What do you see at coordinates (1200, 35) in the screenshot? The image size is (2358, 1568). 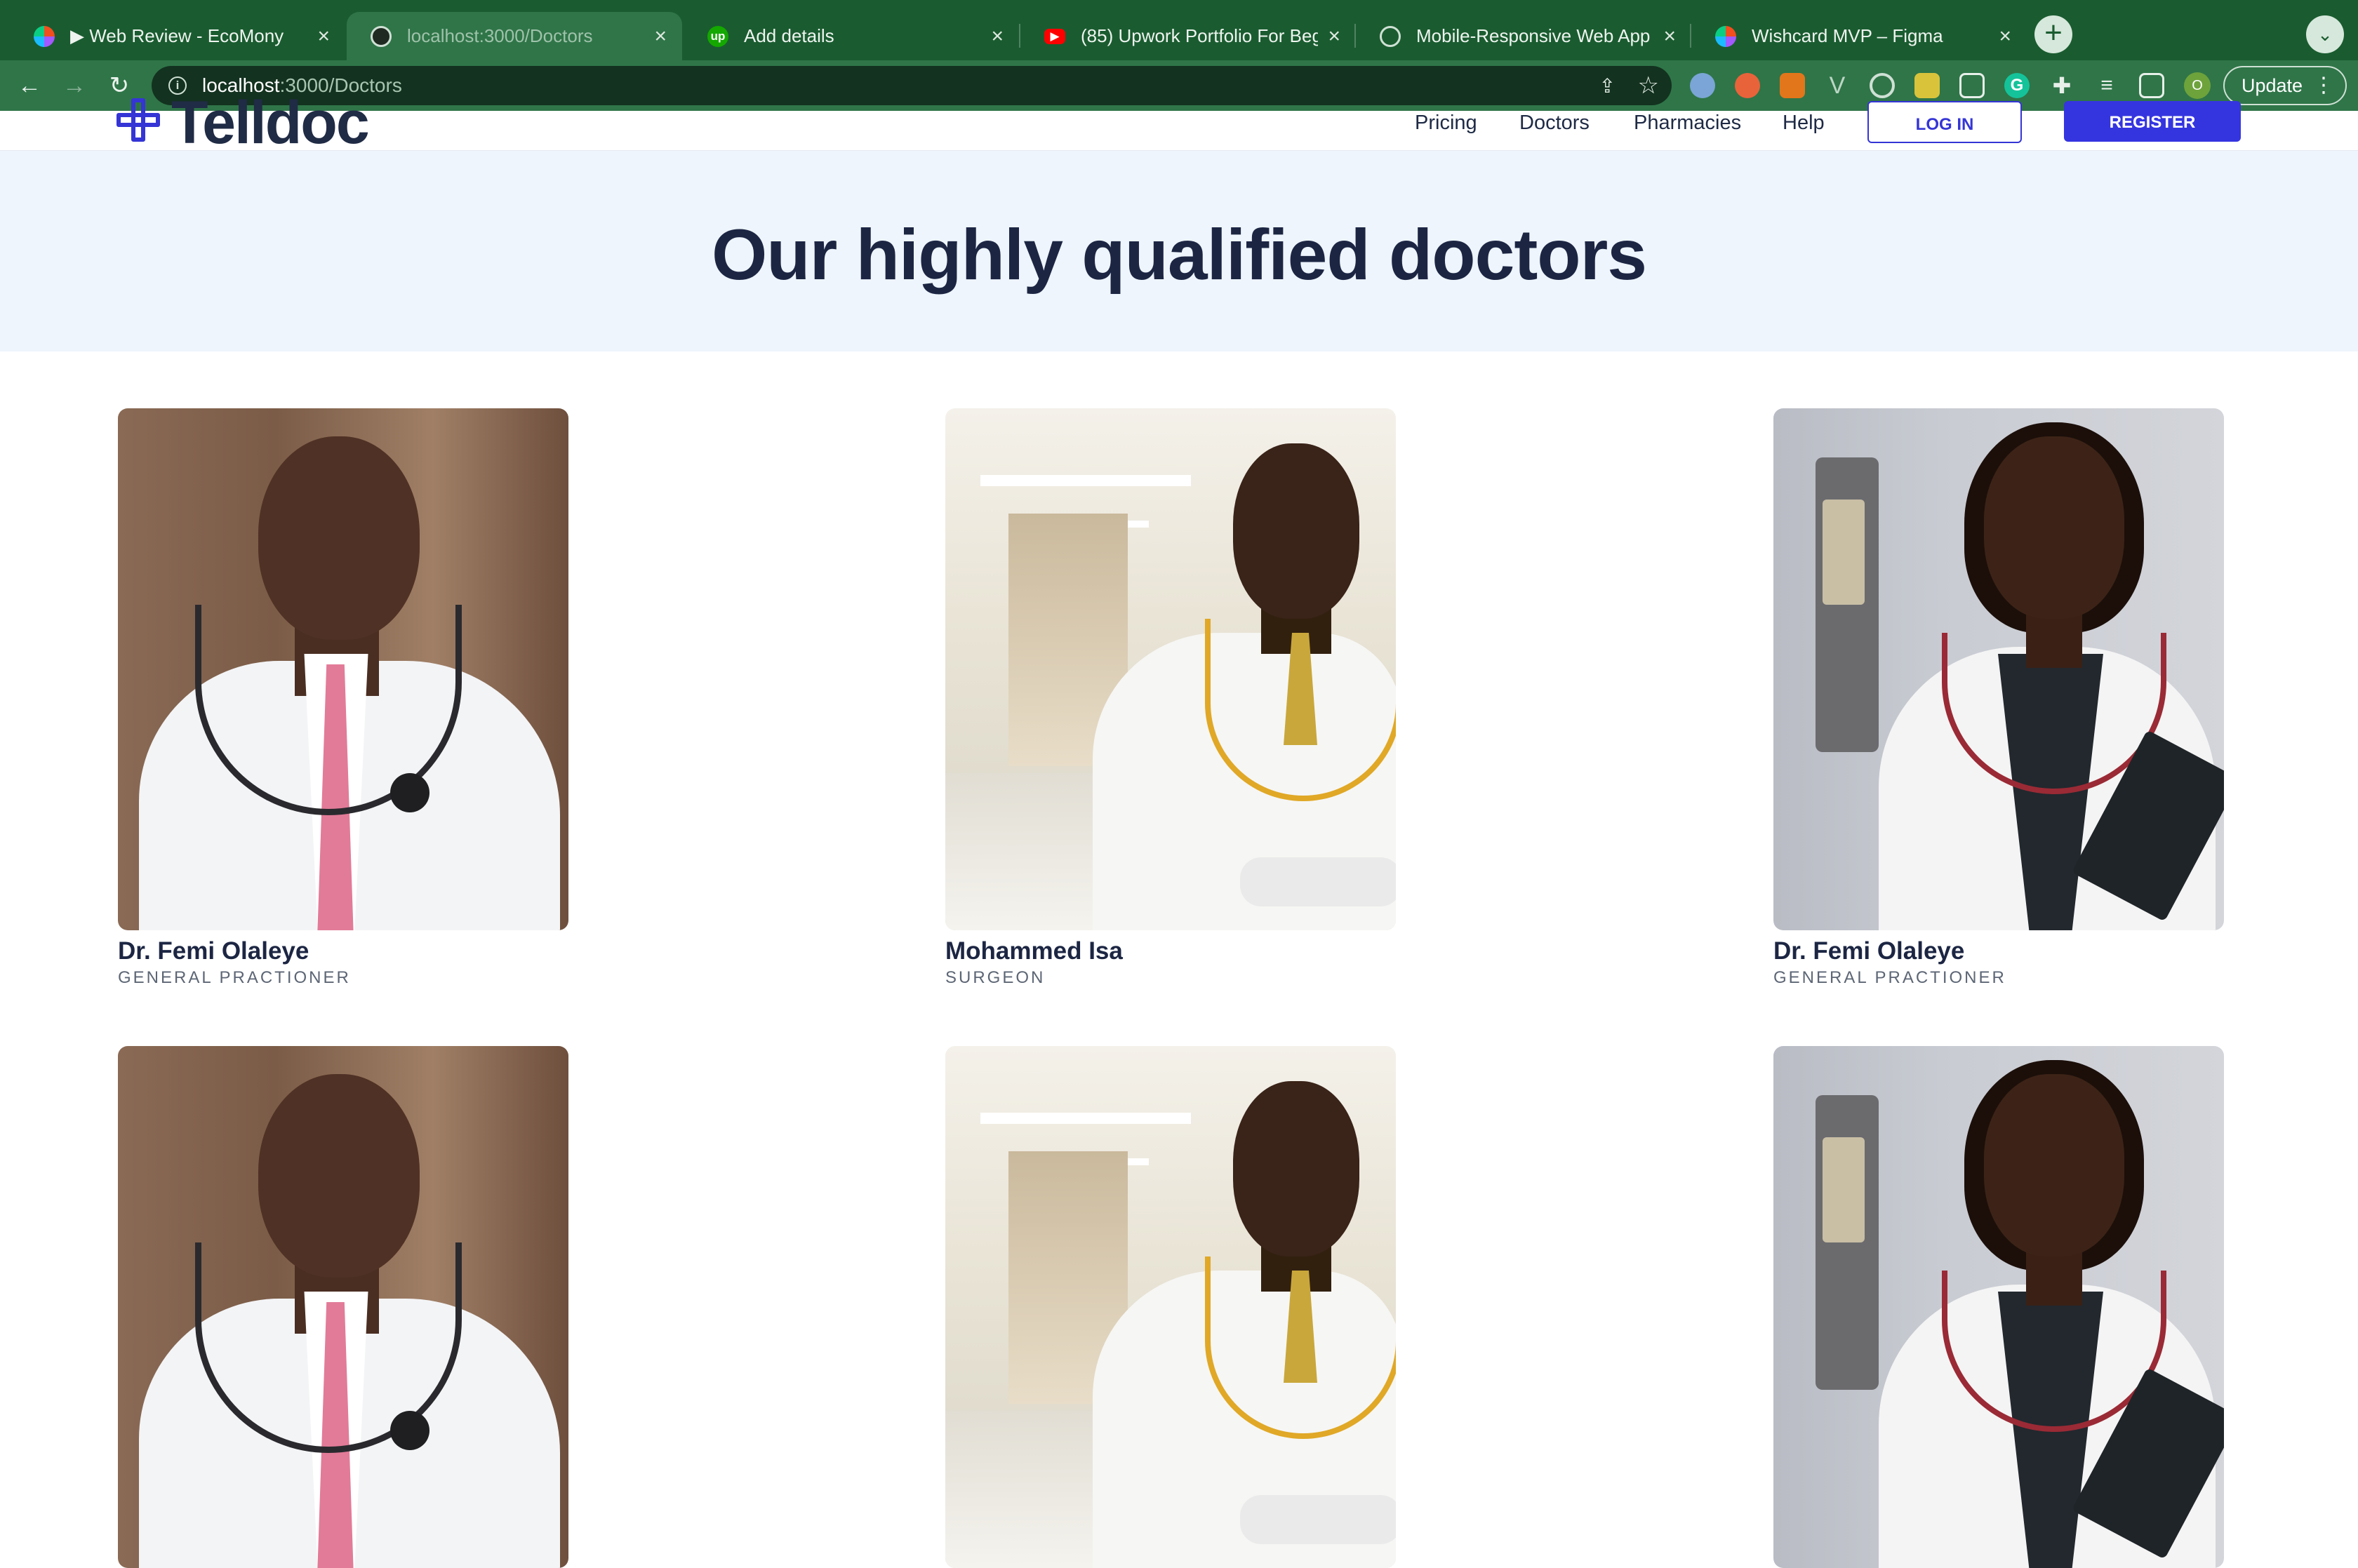 I see `tab-title: (85) Upwork Portfolio For Begi` at bounding box center [1200, 35].